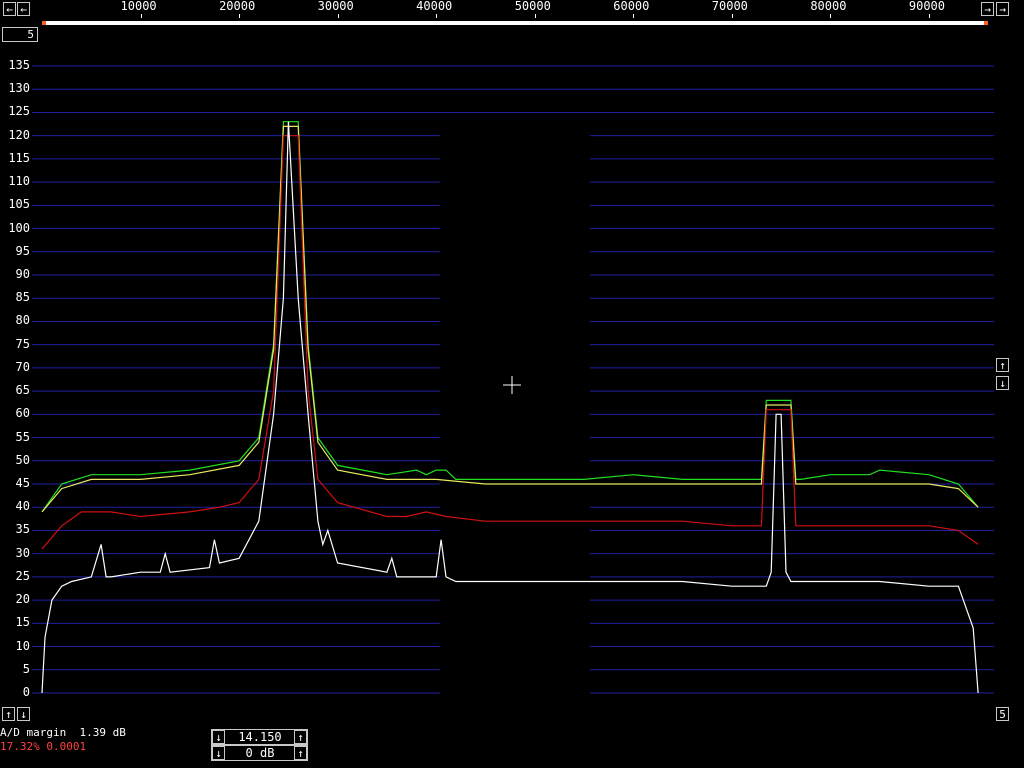  Describe the element at coordinates (515, 413) in the screenshot. I see `plot-blank-region` at that location.